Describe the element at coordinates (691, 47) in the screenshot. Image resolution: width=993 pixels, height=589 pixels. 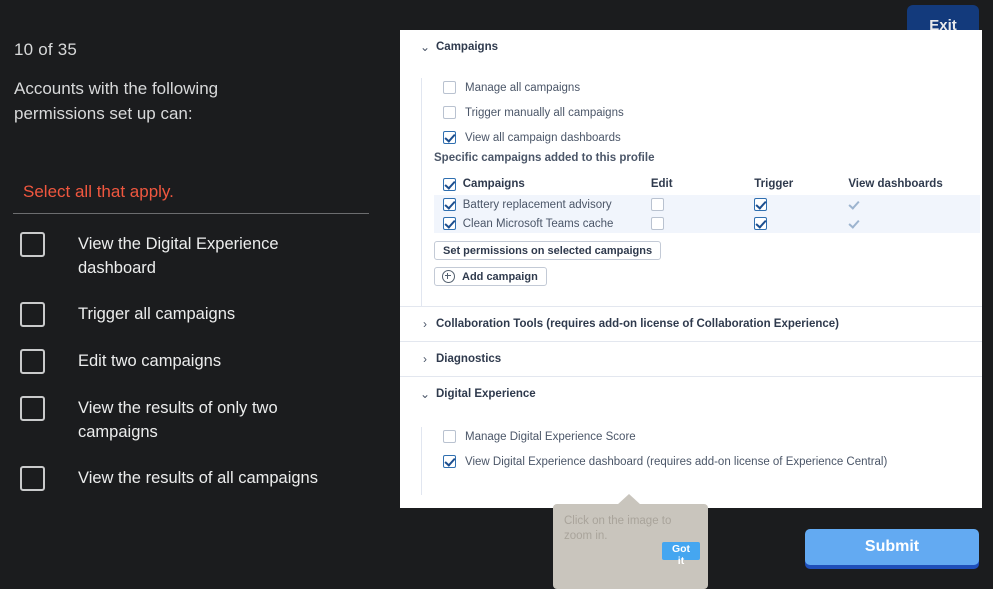
I see `section-header-campaigns: ⌄ Campaigns` at that location.